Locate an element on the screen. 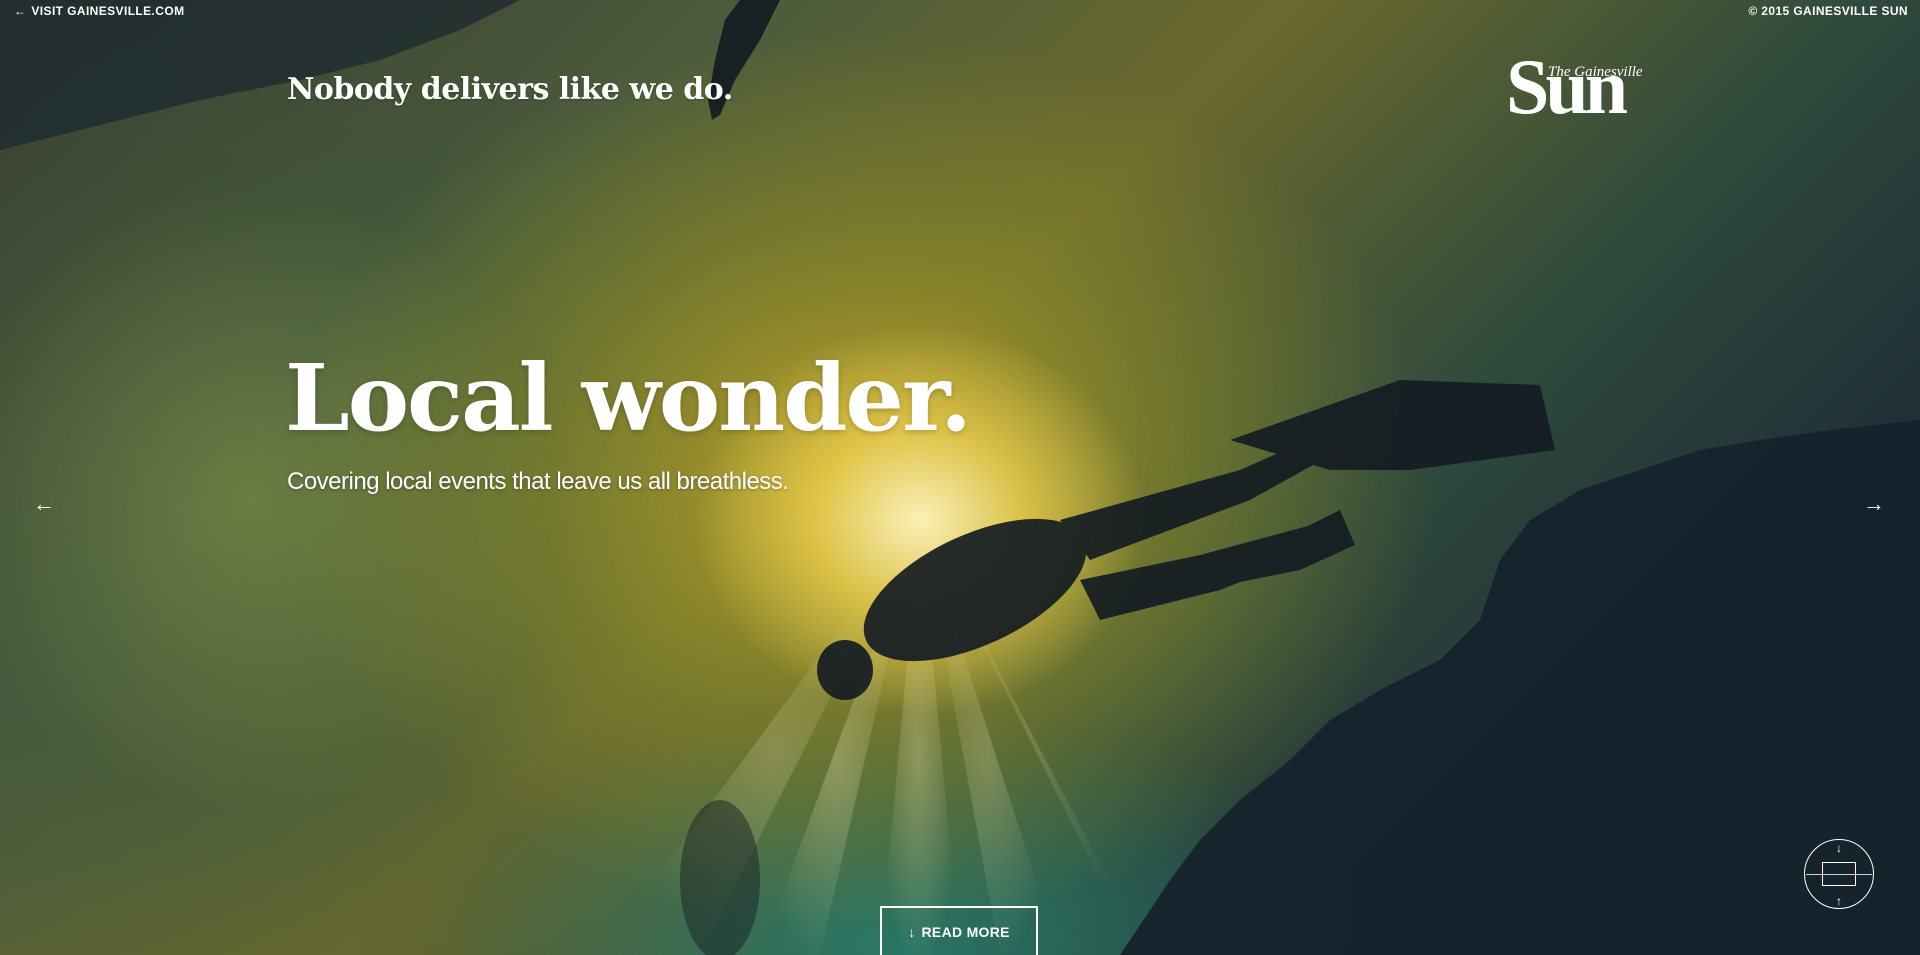 This screenshot has width=1920, height=955. hero-headline: Local wonder. is located at coordinates (628, 398).